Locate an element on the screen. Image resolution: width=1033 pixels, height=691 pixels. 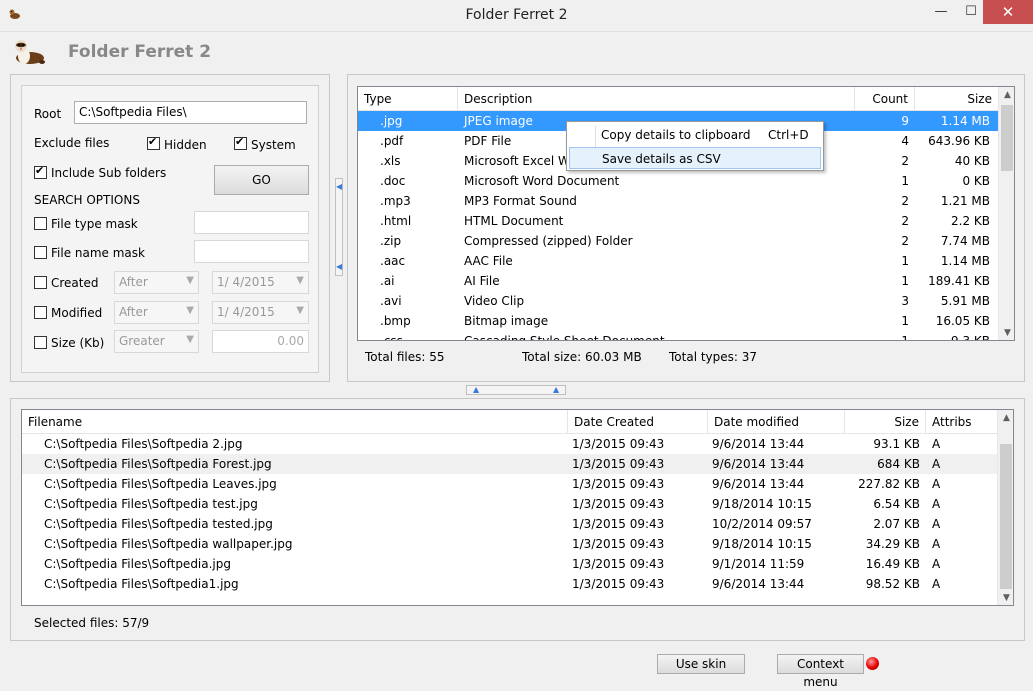
type-row: .mp3 MP3 Format Sound 2 1.21 MB is located at coordinates (678, 201).